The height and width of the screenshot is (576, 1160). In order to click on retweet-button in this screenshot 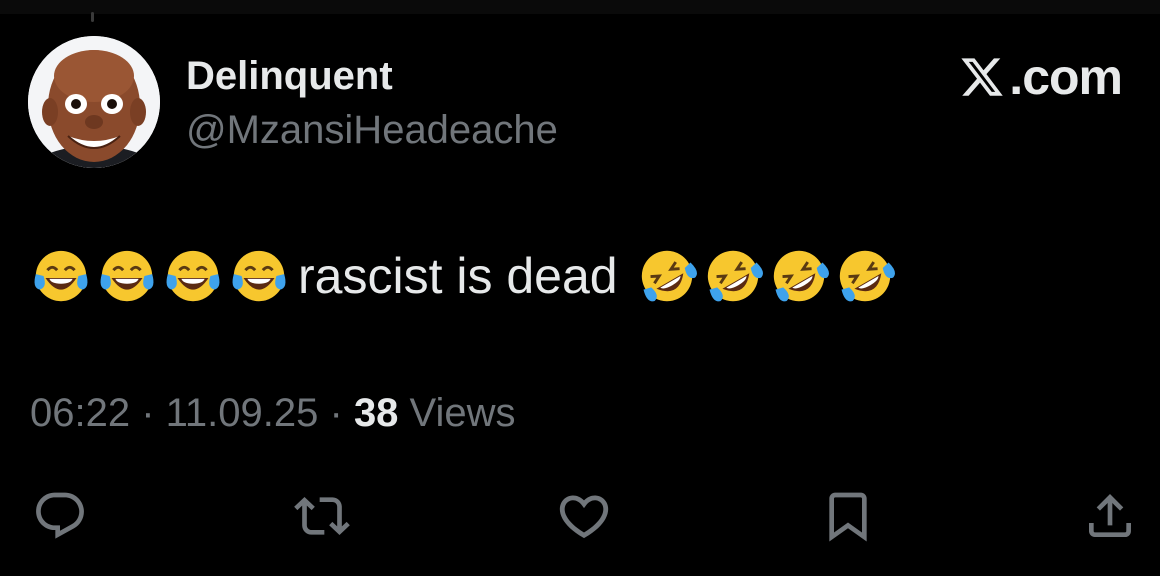, I will do `click(322, 516)`.